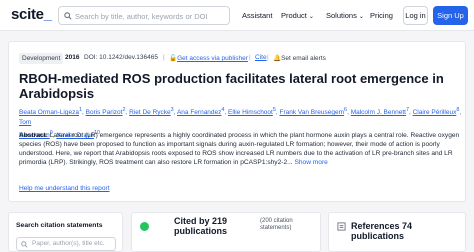  Describe the element at coordinates (274, 110) in the screenshot. I see `author-affiliation: 5` at that location.